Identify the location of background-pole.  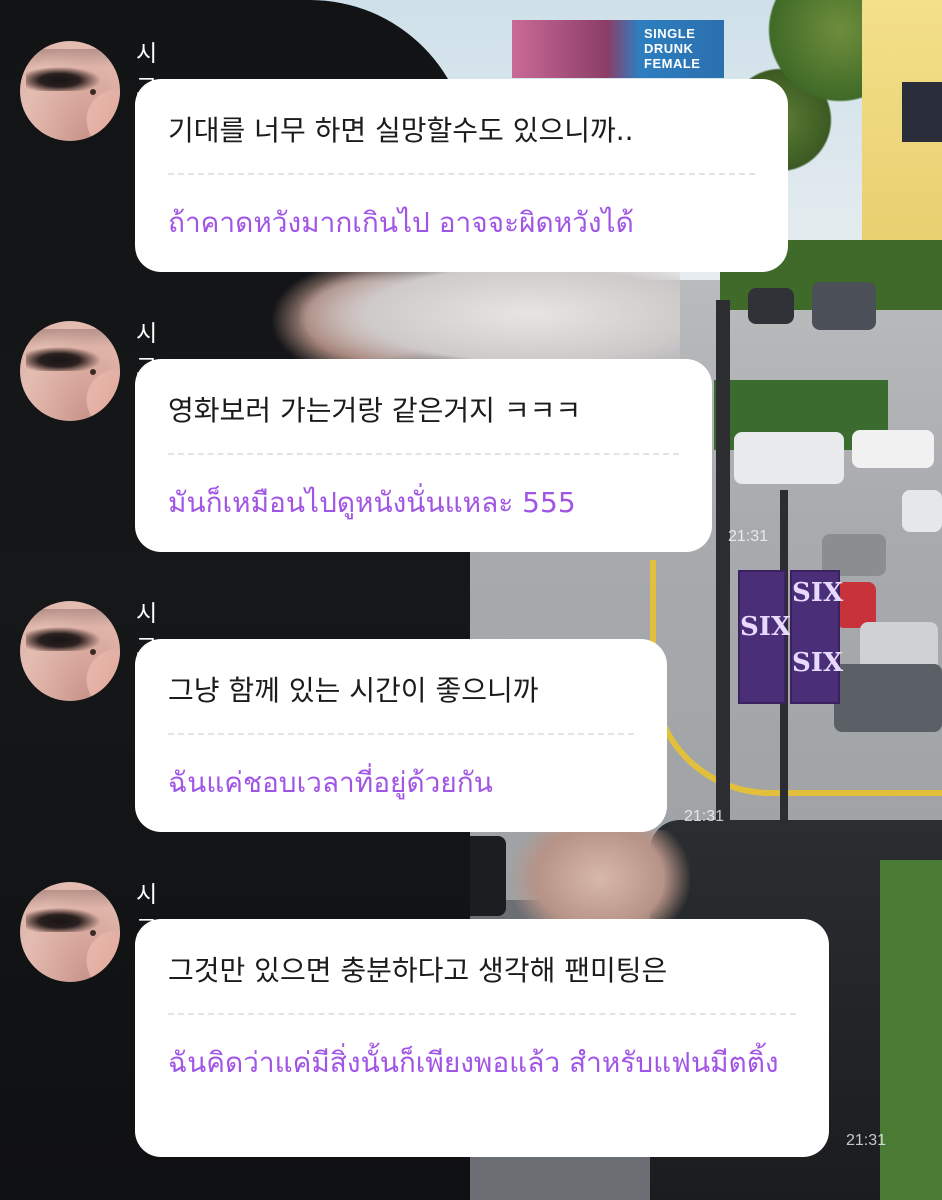
(723, 560).